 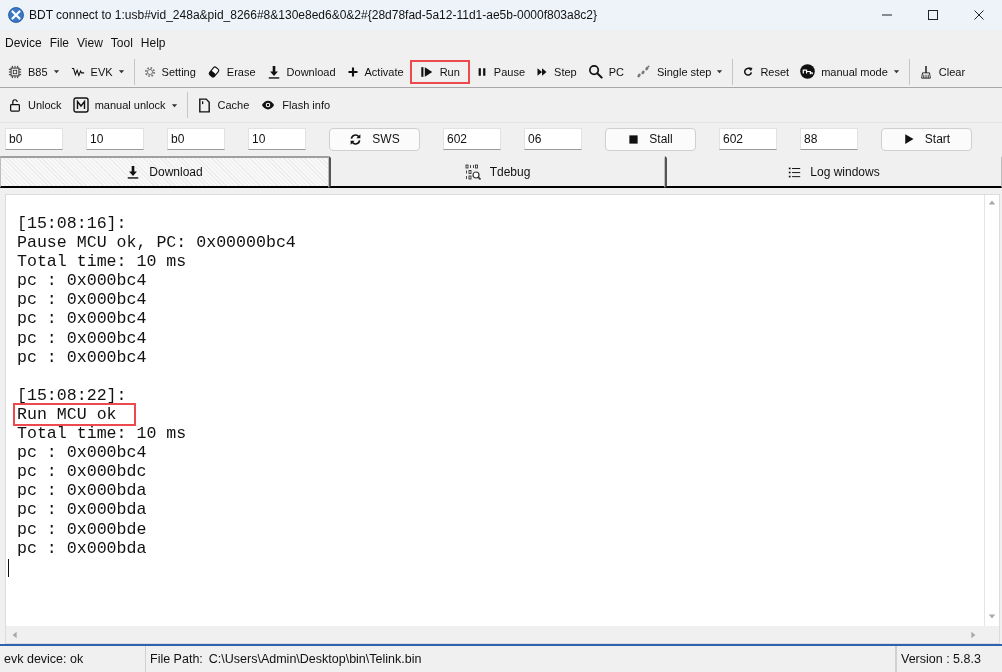 What do you see at coordinates (634, 139) in the screenshot?
I see `stop-icon` at bounding box center [634, 139].